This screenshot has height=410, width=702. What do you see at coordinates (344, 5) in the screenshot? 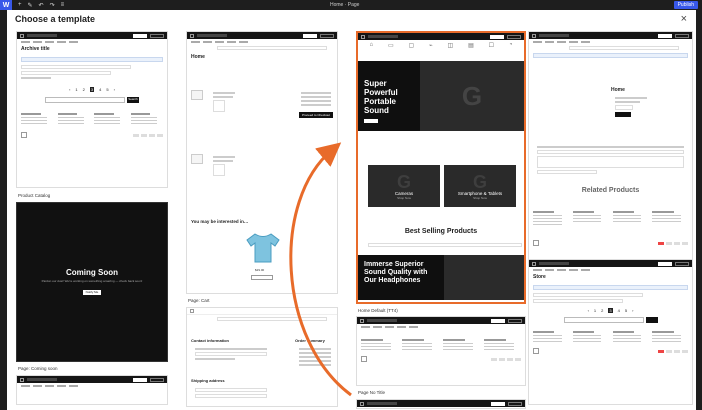
I see `document-title: Home · Page` at bounding box center [344, 5].